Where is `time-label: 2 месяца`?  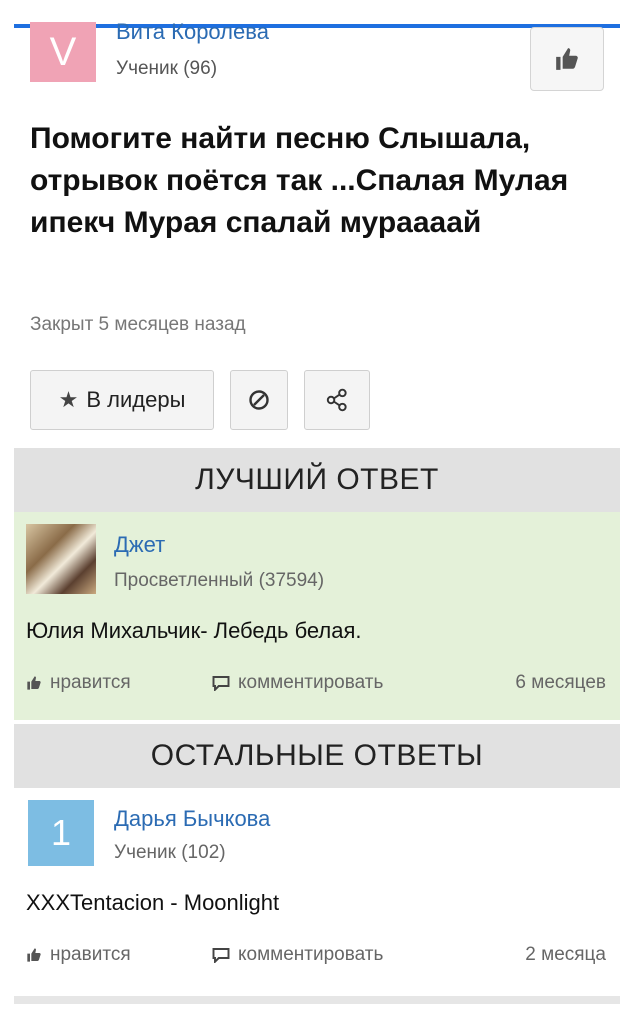
time-label: 2 месяца is located at coordinates (565, 954).